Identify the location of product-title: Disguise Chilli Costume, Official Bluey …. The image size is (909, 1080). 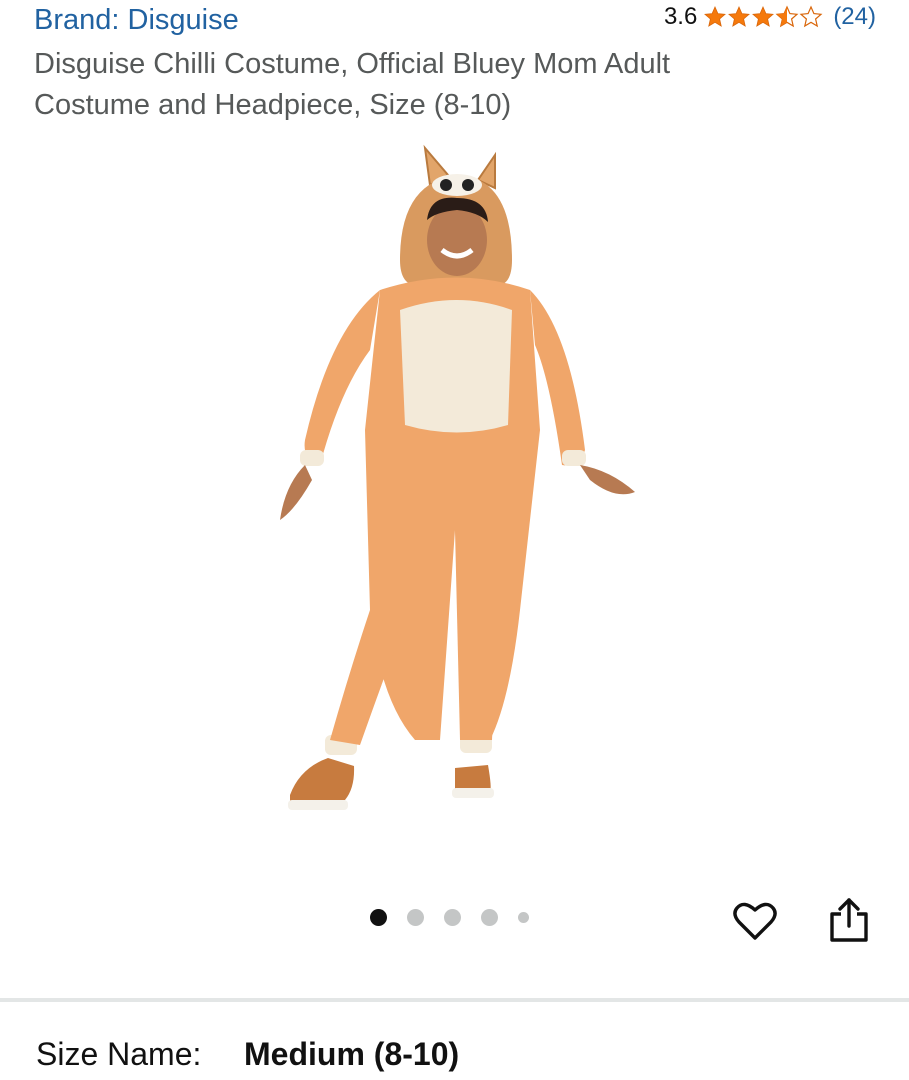
(352, 84).